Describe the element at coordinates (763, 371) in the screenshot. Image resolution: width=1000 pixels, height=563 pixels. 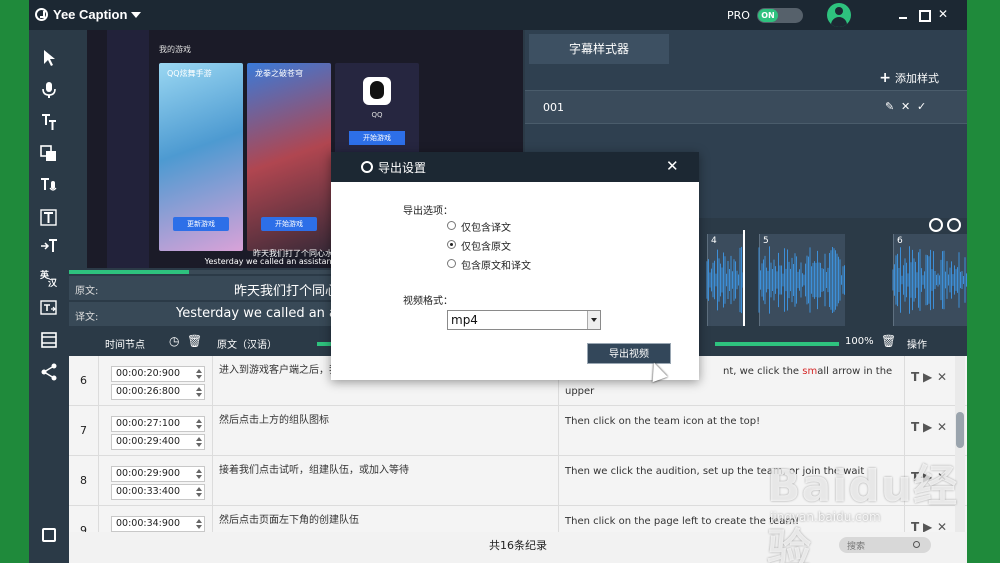
I see `translation-text: nt, we click the` at that location.